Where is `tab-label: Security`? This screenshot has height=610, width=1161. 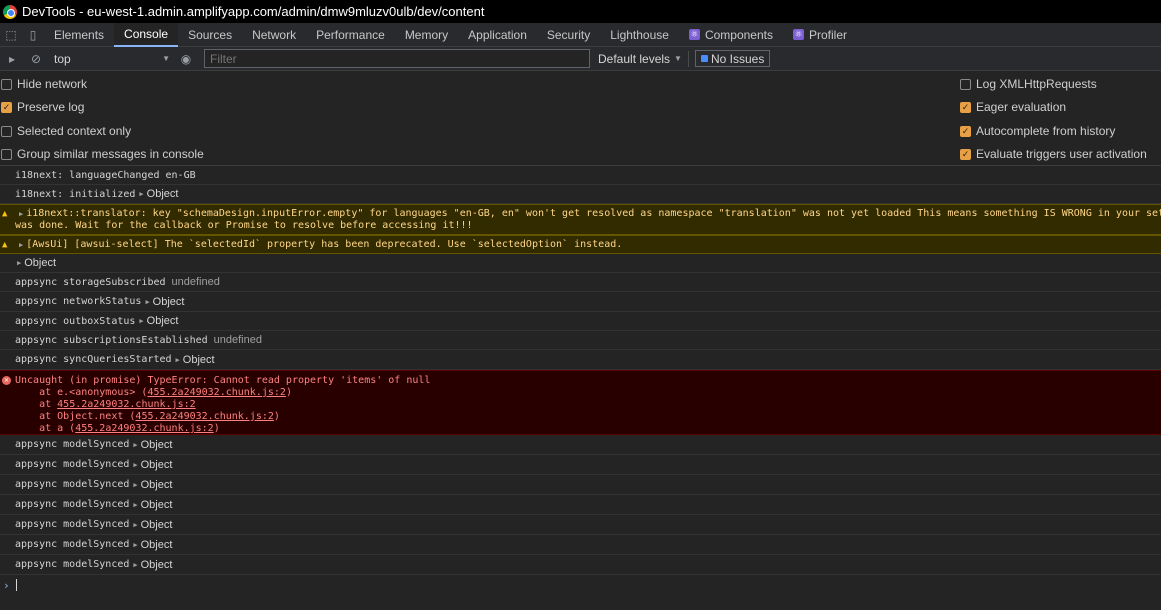
tab-label: Security is located at coordinates (568, 34).